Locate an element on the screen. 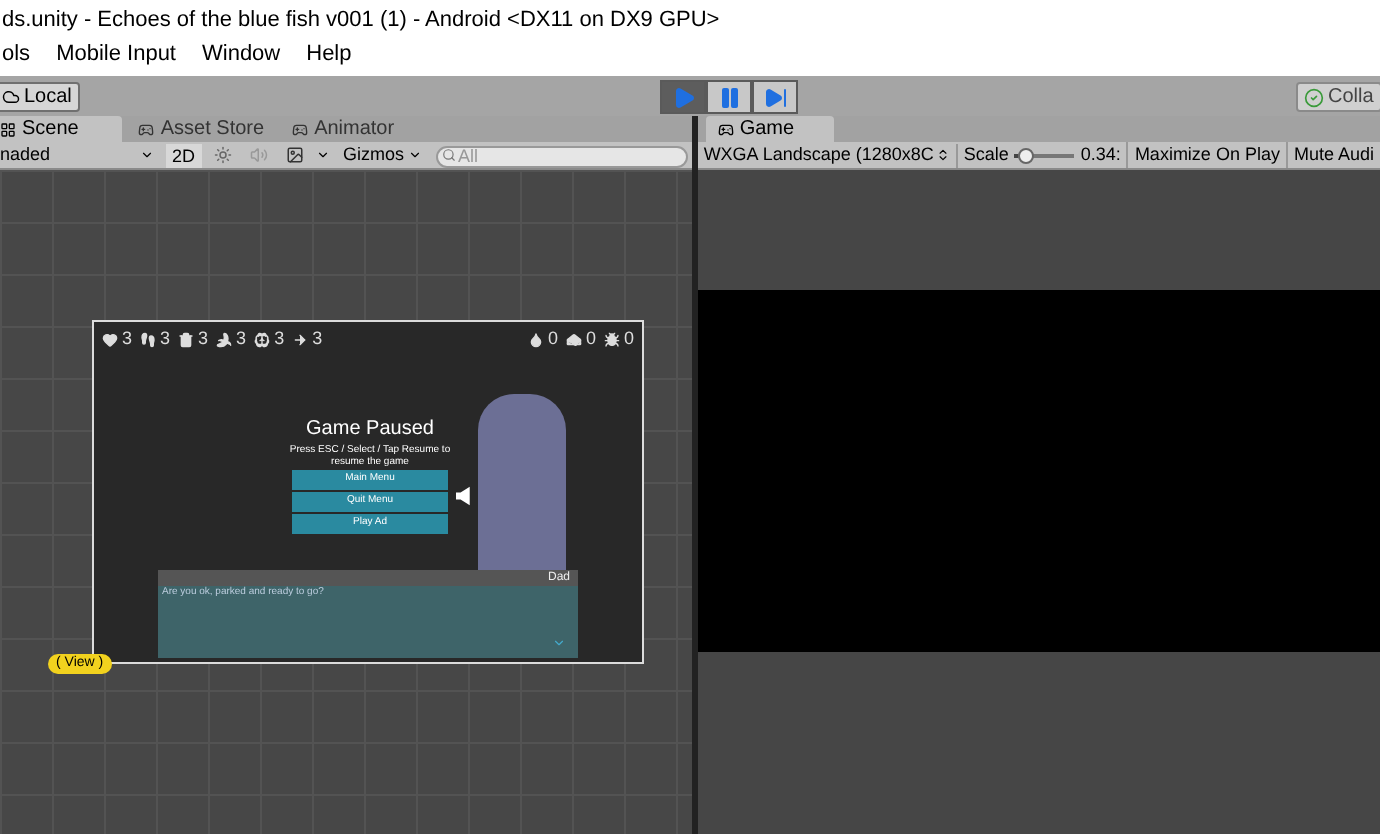 The height and width of the screenshot is (834, 1380). arrow-icon is located at coordinates (300, 339).